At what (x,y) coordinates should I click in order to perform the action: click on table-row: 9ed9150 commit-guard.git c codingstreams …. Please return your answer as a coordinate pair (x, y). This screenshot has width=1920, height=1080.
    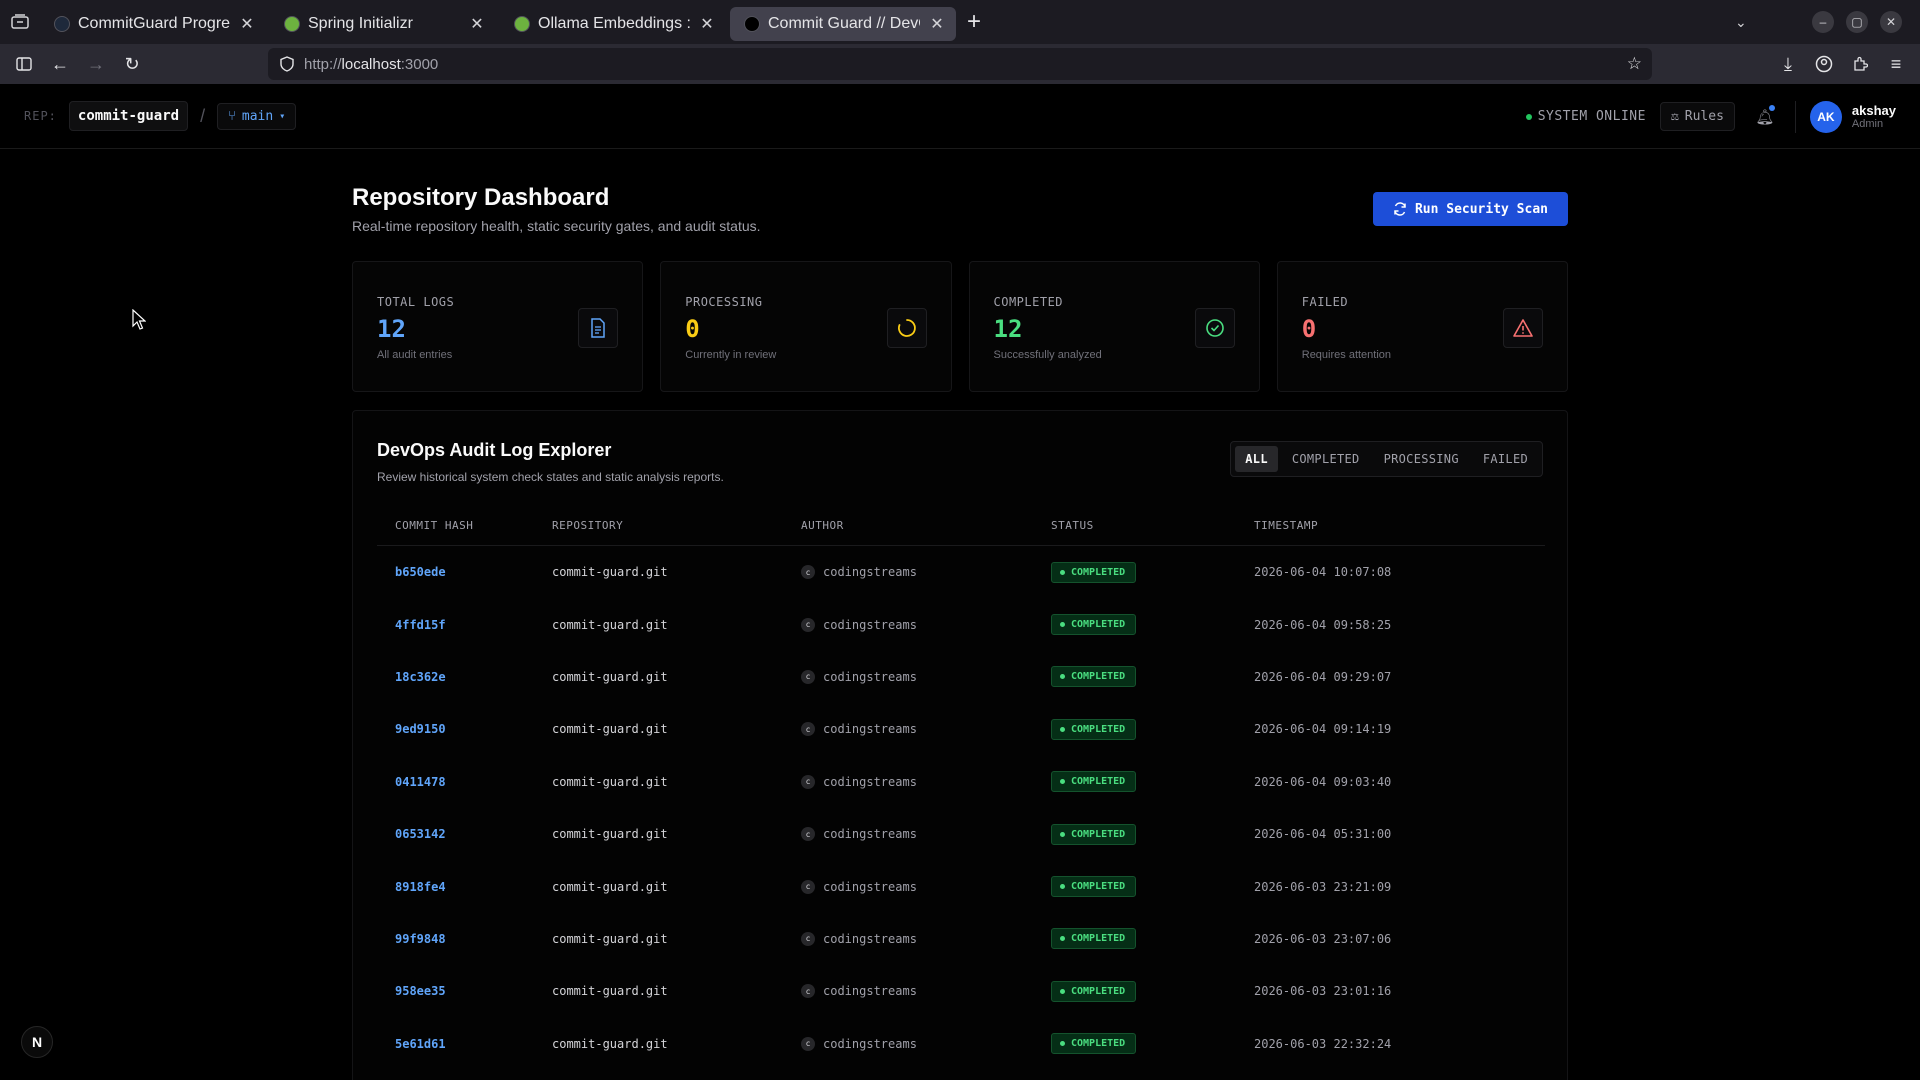
    Looking at the image, I should click on (961, 729).